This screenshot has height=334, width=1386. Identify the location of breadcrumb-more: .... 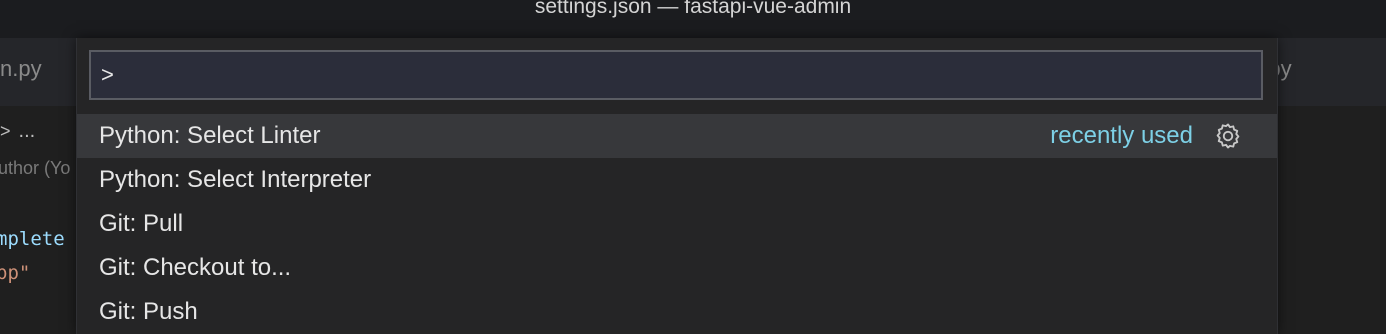
(27, 131).